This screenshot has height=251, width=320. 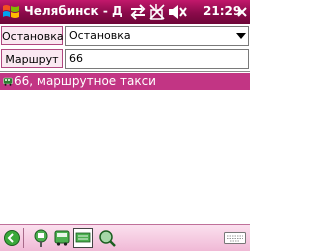 What do you see at coordinates (83, 238) in the screenshot?
I see `keyboard-route-icon` at bounding box center [83, 238].